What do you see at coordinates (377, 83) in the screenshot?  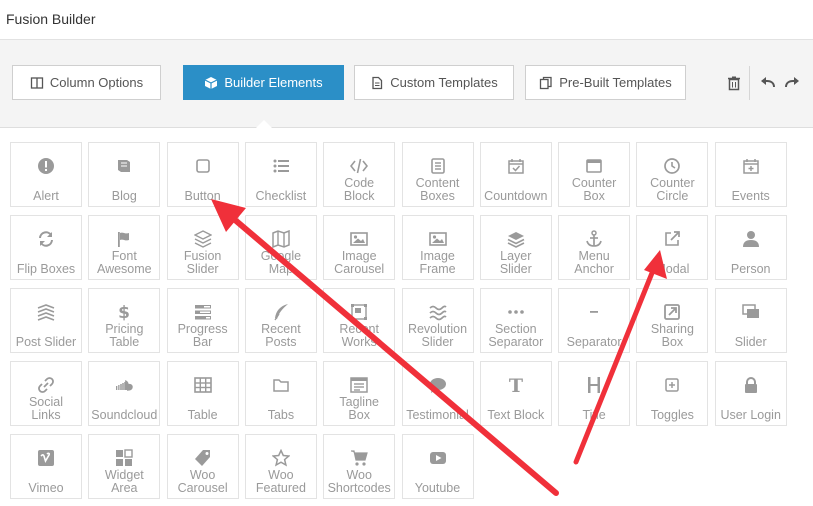 I see `file-icon` at bounding box center [377, 83].